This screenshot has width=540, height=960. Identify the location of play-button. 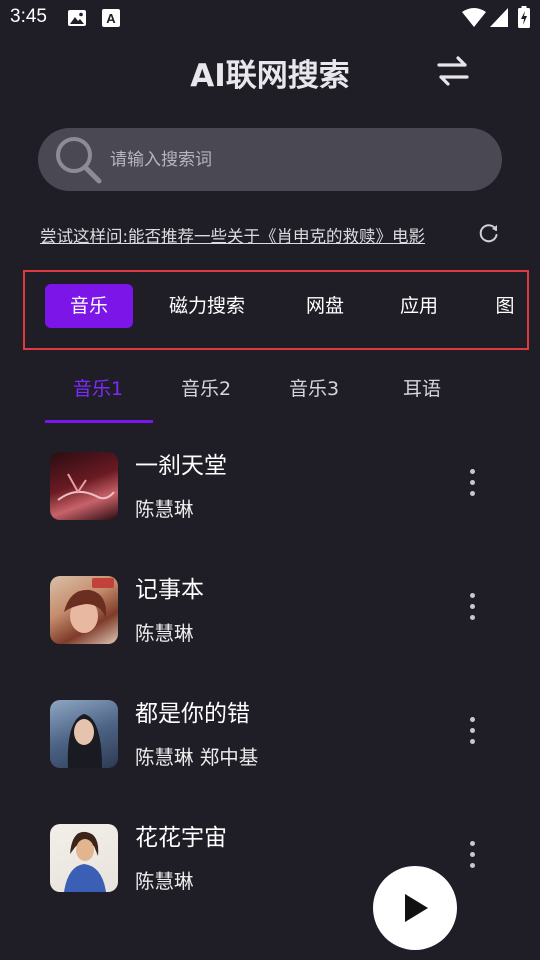
(415, 908).